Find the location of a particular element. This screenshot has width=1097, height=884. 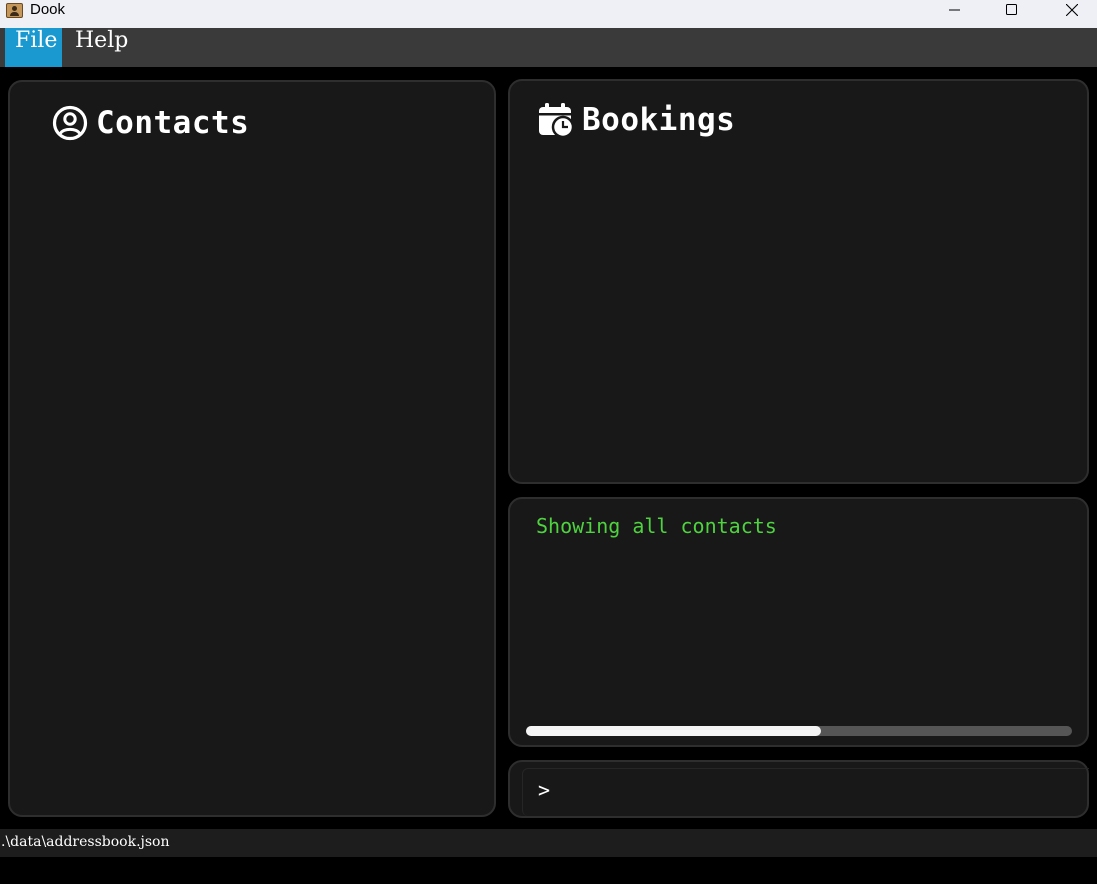

minimize-button is located at coordinates (955, 11).